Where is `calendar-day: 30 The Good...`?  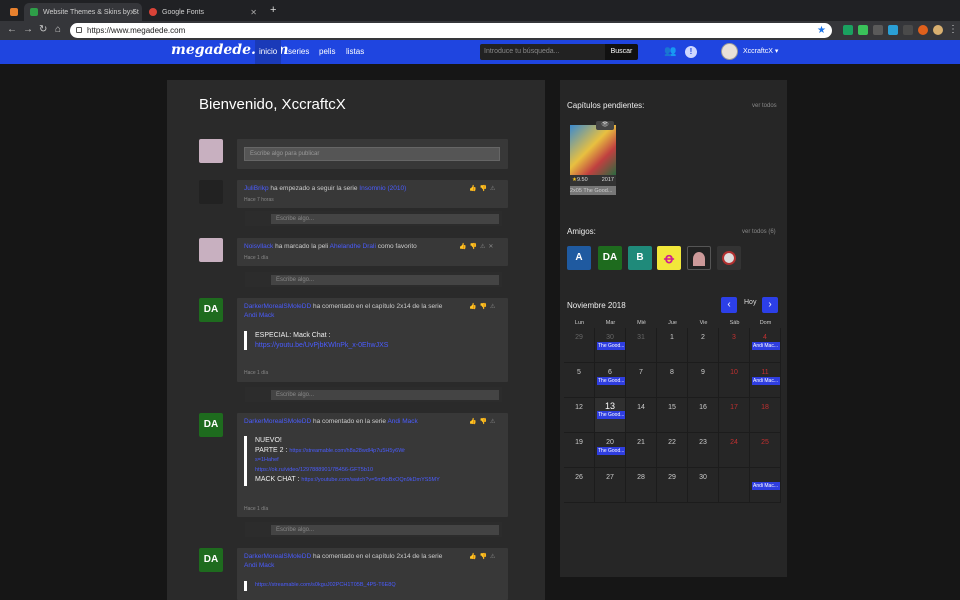 calendar-day: 30 The Good... is located at coordinates (610, 345).